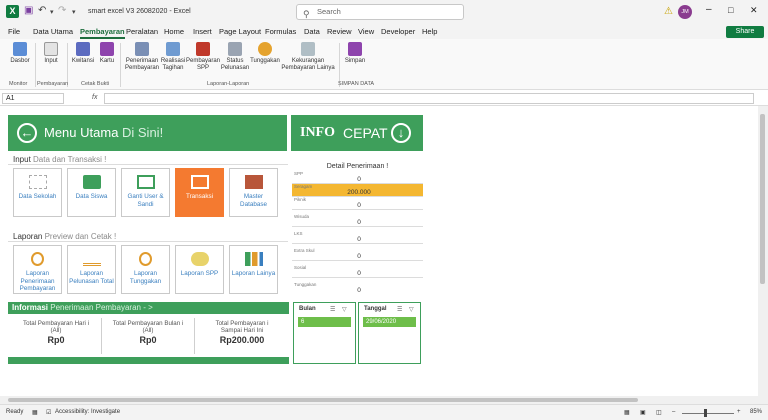  I want to click on realisasi-label: Realisasi Tagihan, so click(173, 64).